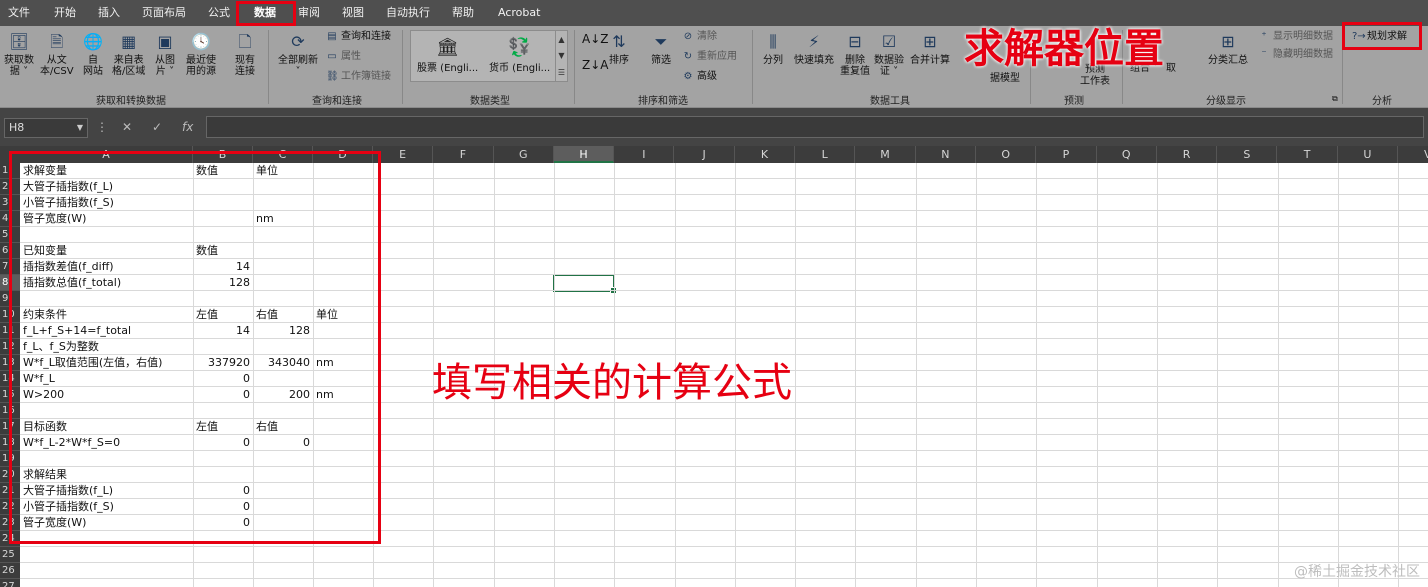 This screenshot has height=587, width=1428. I want to click on subtotal-button: ⊞ 分类汇总, so click(1228, 48).